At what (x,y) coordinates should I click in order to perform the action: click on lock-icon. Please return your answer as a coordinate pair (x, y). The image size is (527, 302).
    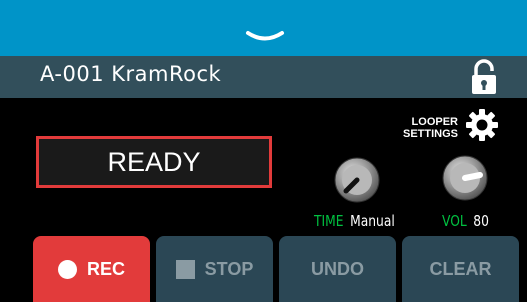
    Looking at the image, I should click on (484, 77).